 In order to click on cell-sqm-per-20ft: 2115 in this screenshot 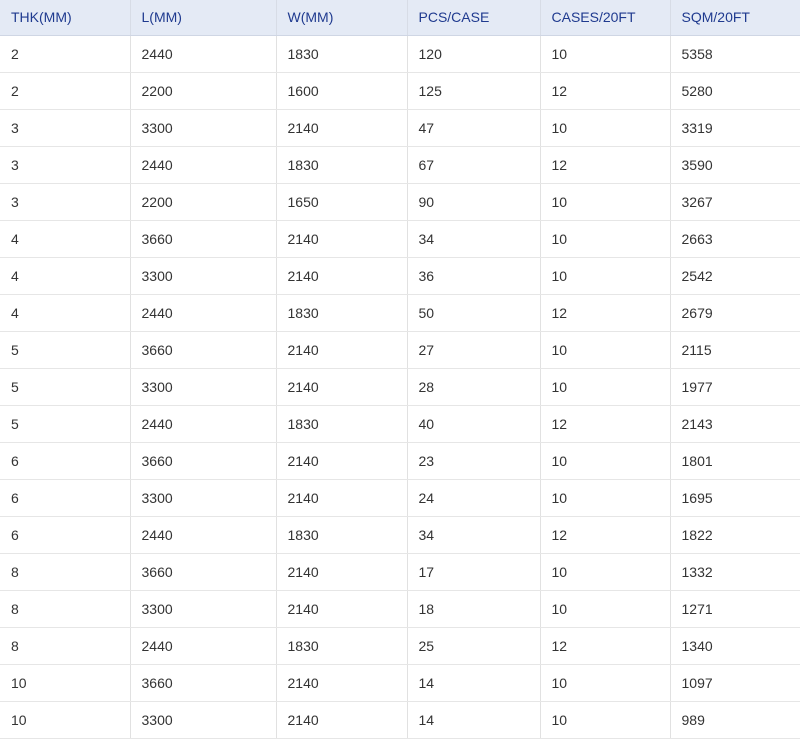, I will do `click(735, 350)`.